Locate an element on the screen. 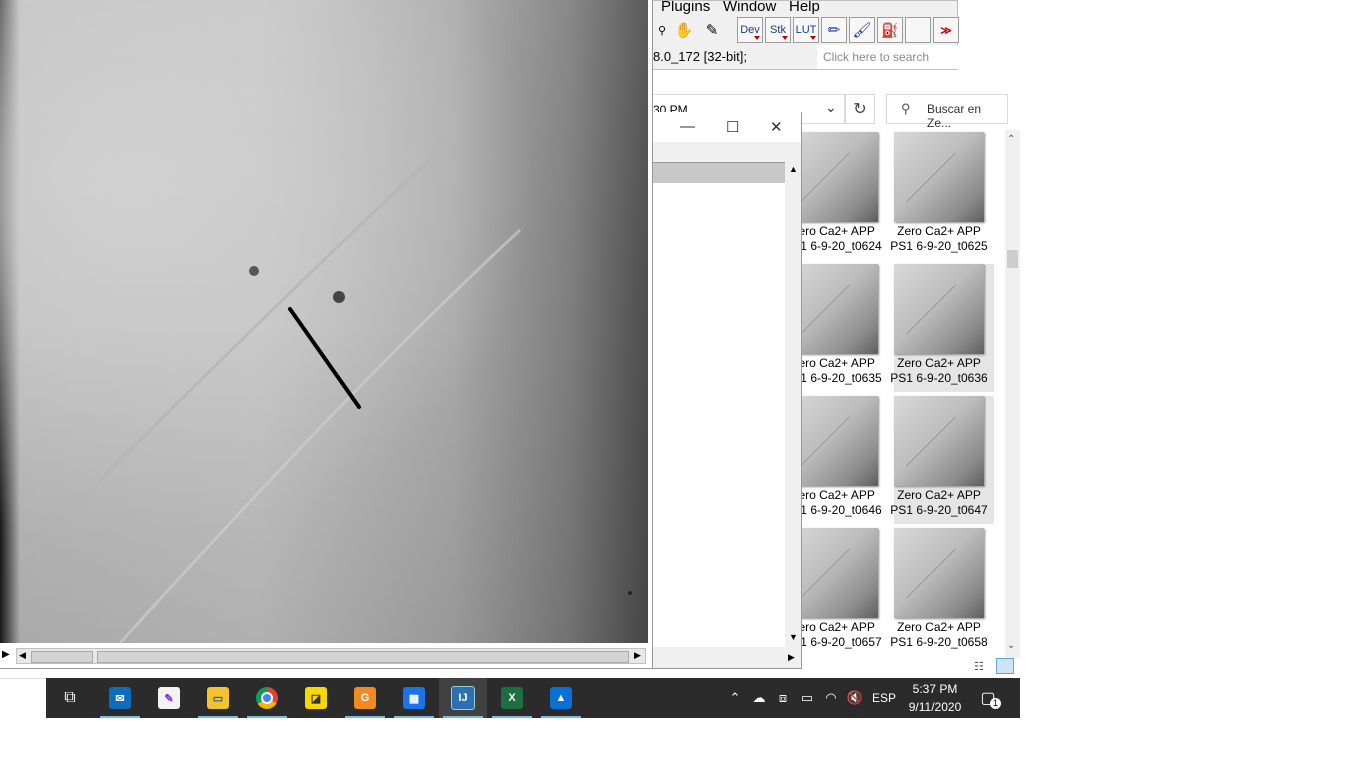 The width and height of the screenshot is (1366, 768). language-indicator: ESP is located at coordinates (884, 698).